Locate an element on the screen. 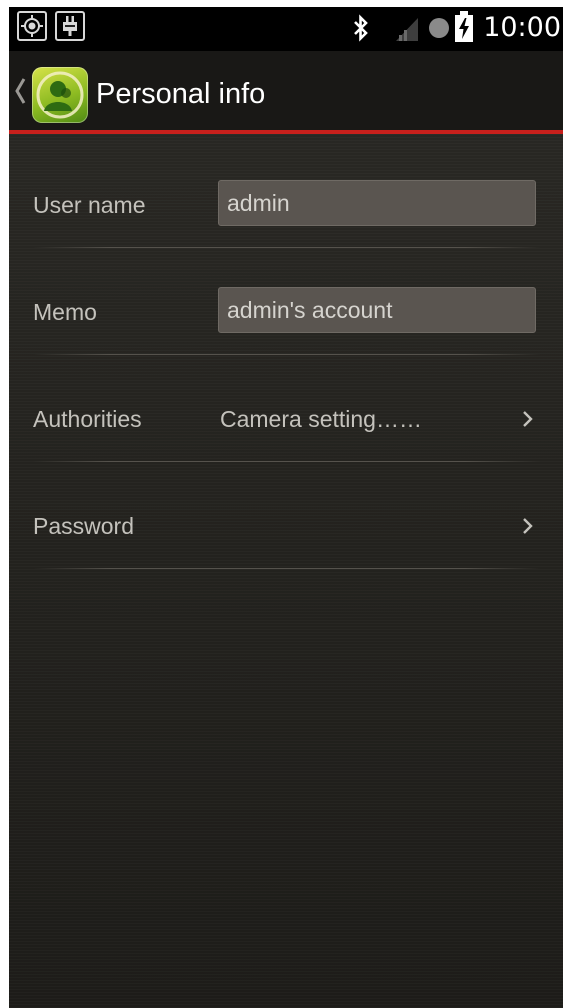 This screenshot has height=1008, width=563. status-time: 10:00 is located at coordinates (522, 27).